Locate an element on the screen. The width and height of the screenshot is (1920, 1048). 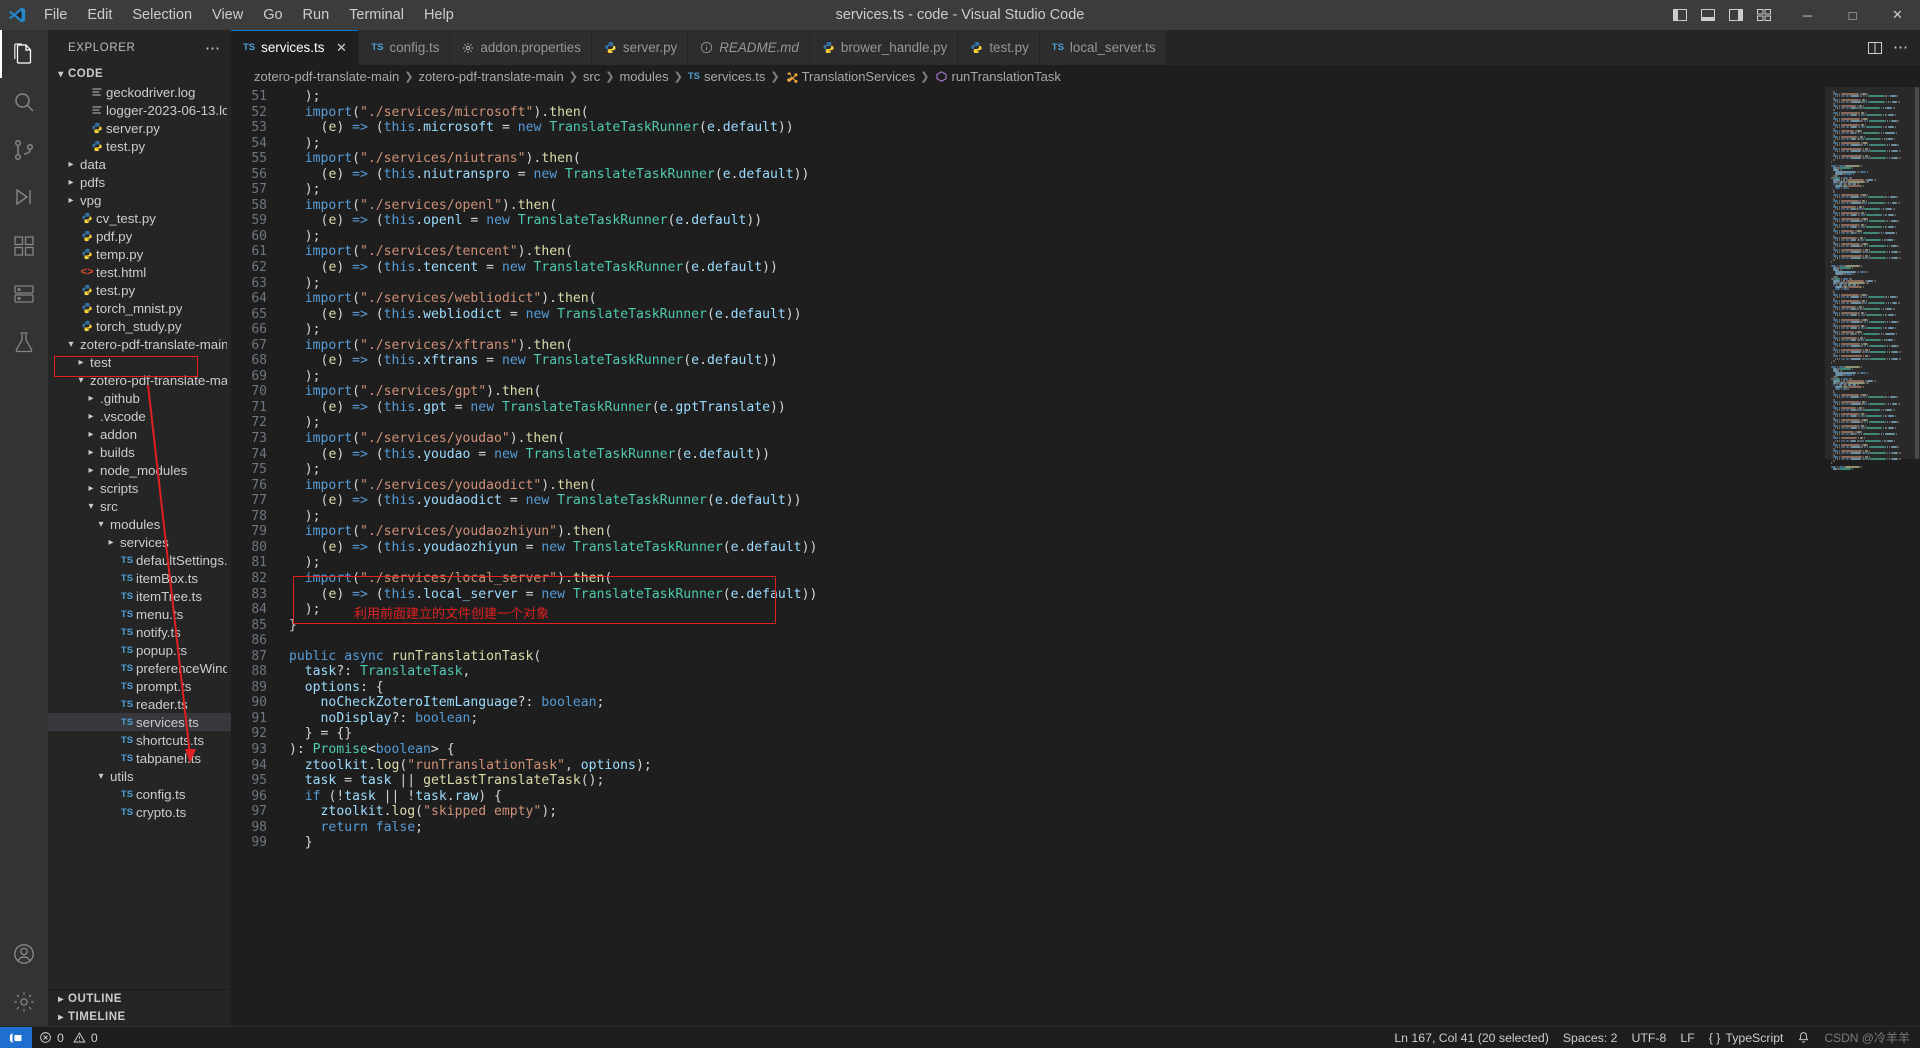
remote-window-indicator is located at coordinates (16, 1037).